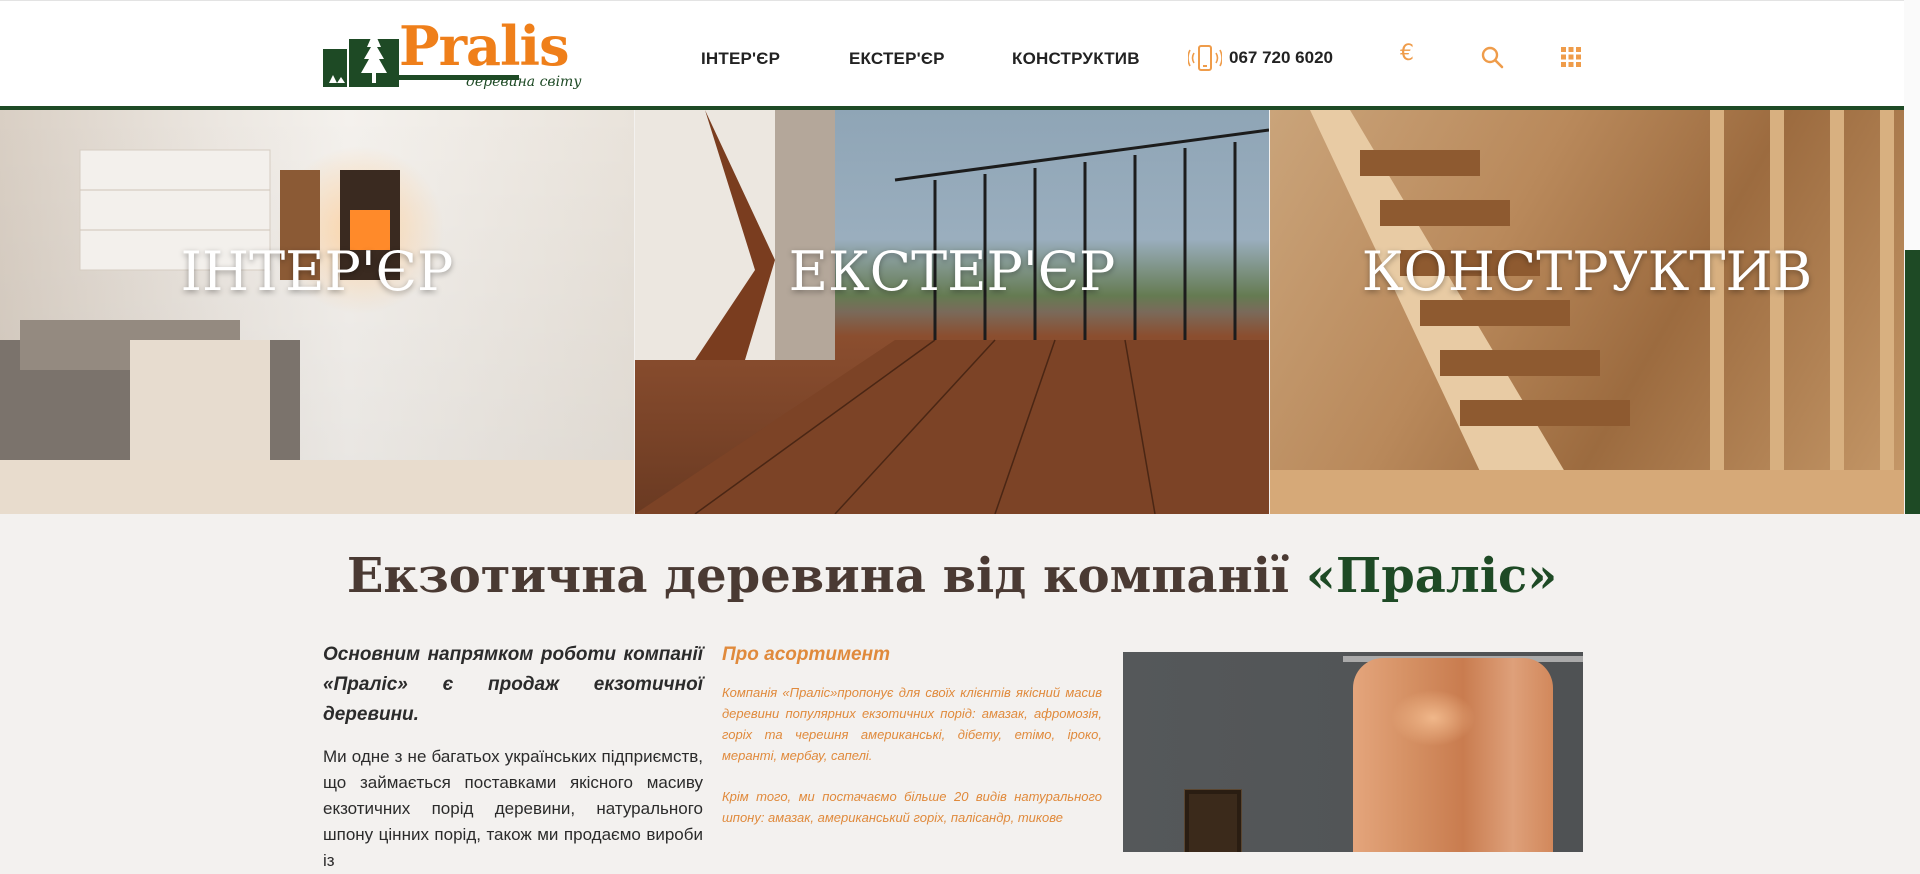  Describe the element at coordinates (1407, 54) in the screenshot. I see `euro-icon: €` at that location.